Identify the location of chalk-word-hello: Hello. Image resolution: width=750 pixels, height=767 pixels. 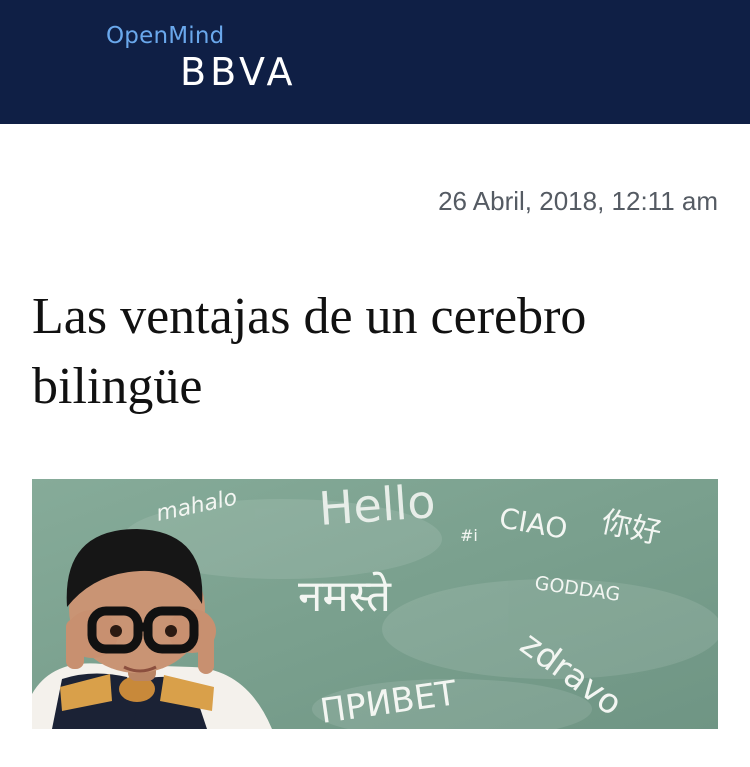
(377, 507).